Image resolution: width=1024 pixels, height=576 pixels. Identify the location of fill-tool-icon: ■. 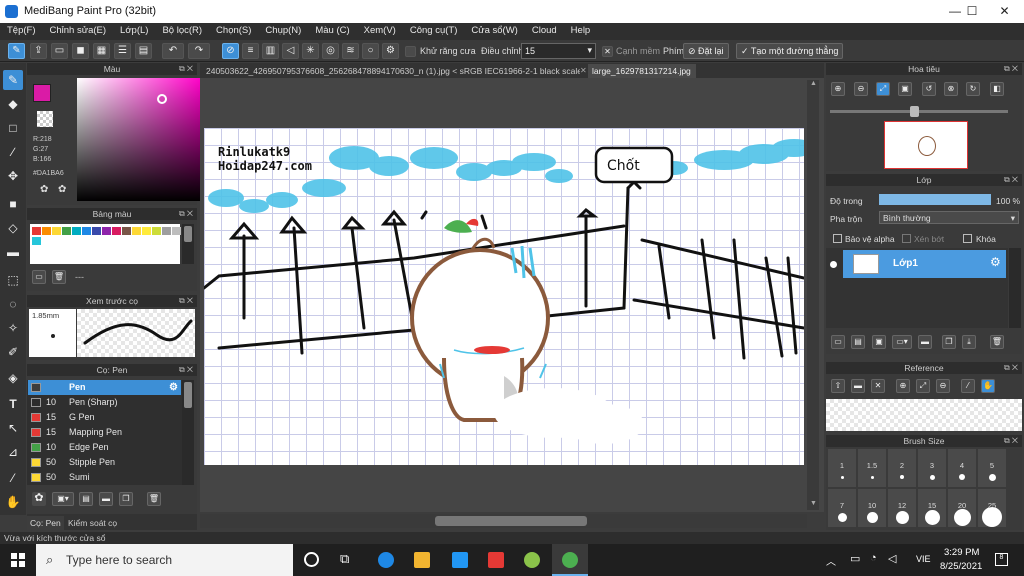
(13, 204).